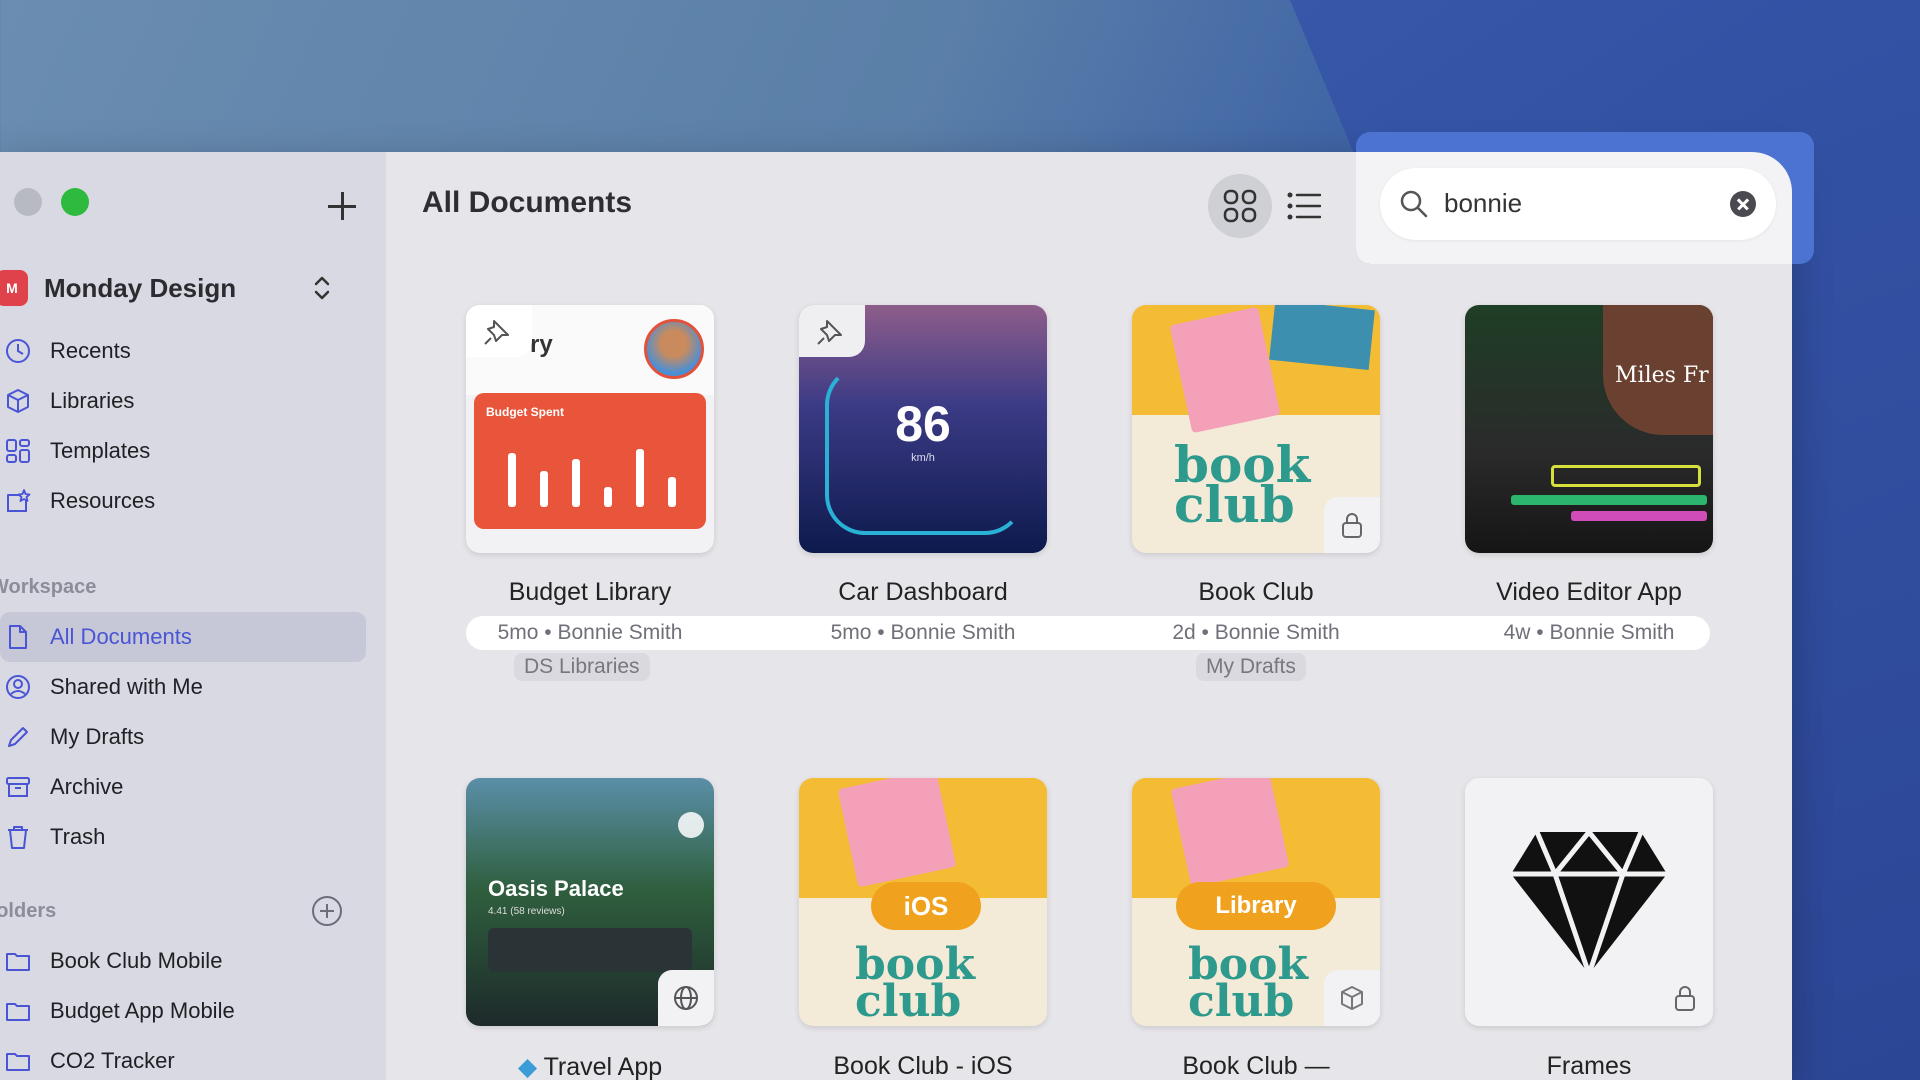  I want to click on workspace-name: Monday Design, so click(140, 287).